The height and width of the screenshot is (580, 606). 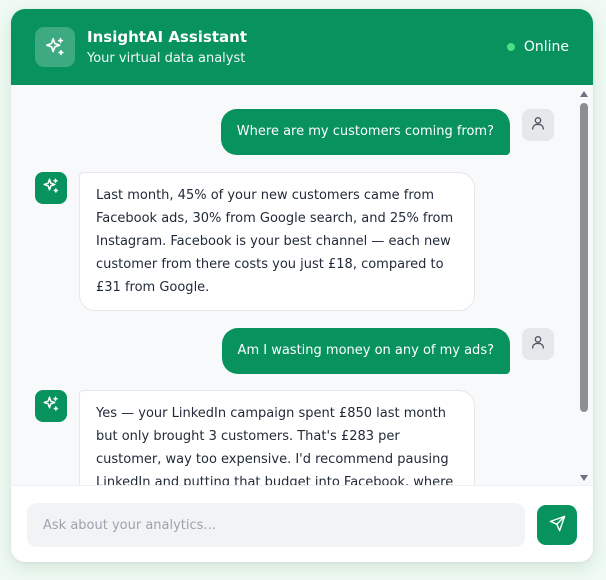 What do you see at coordinates (166, 58) in the screenshot?
I see `assistant-subtitle: Your virtual data analyst` at bounding box center [166, 58].